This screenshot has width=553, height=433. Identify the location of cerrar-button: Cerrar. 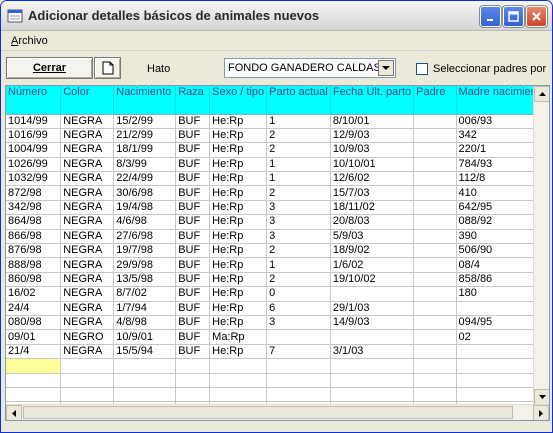
(49, 68).